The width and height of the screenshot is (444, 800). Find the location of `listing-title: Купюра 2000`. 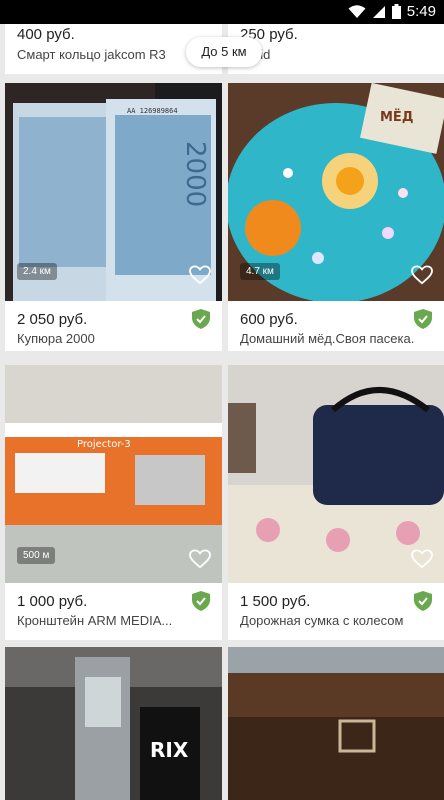

listing-title: Купюра 2000 is located at coordinates (56, 338).